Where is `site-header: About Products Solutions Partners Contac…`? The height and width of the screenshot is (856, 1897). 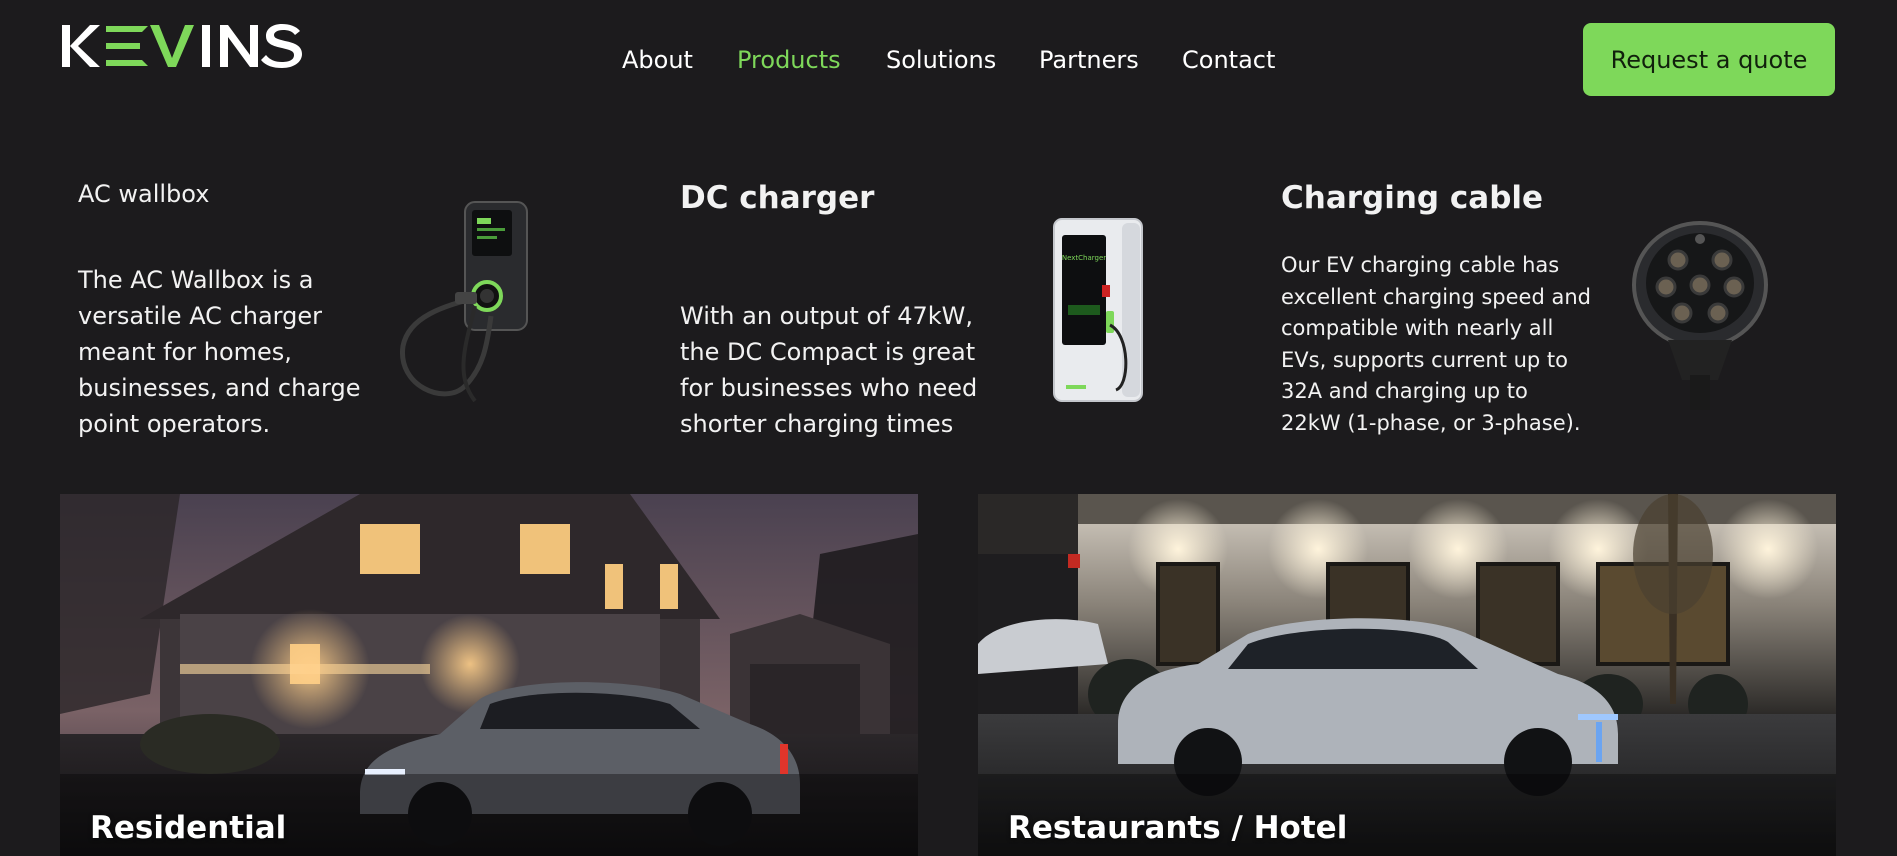 site-header: About Products Solutions Partners Contac… is located at coordinates (948, 62).